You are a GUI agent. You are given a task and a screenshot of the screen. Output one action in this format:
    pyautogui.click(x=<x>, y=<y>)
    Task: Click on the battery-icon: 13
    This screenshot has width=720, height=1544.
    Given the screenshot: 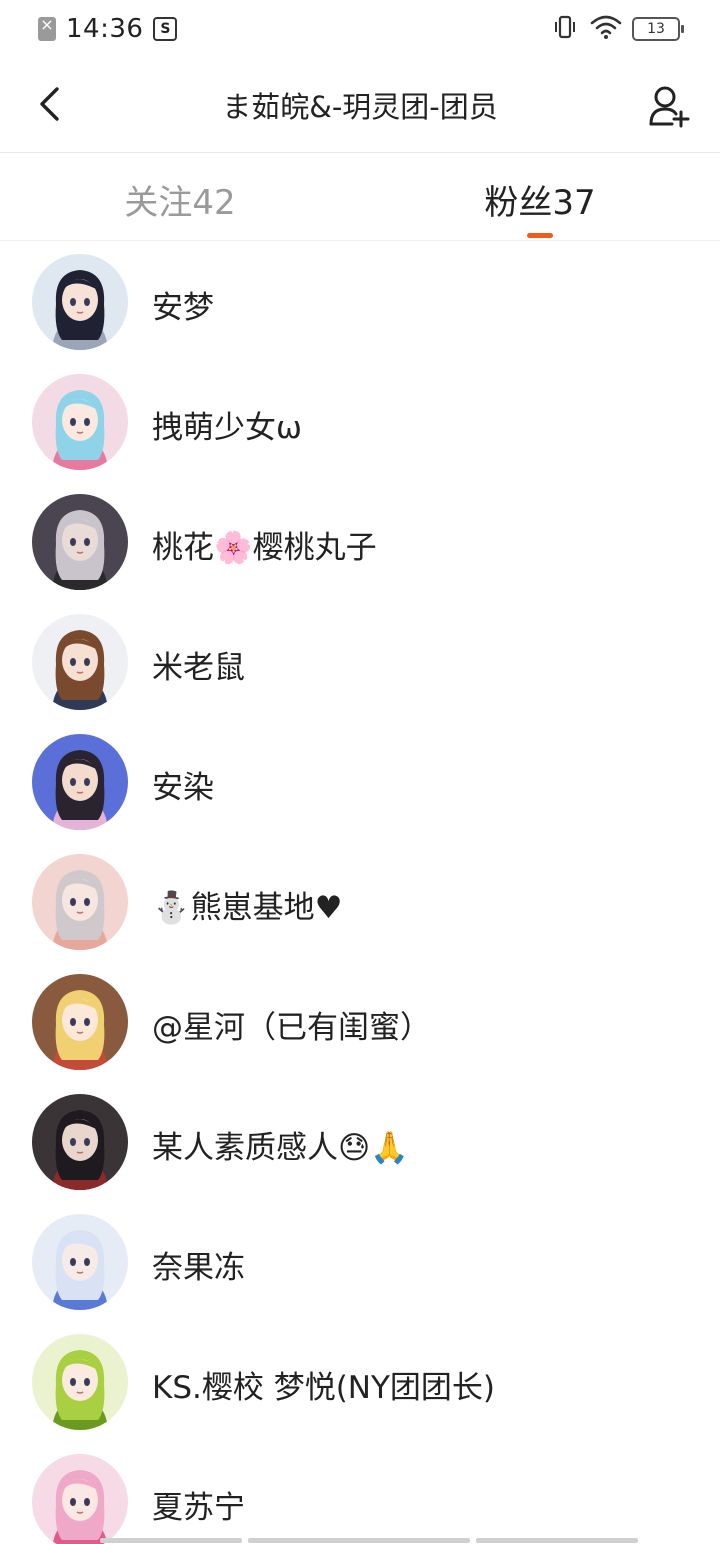 What is the action you would take?
    pyautogui.click(x=658, y=29)
    